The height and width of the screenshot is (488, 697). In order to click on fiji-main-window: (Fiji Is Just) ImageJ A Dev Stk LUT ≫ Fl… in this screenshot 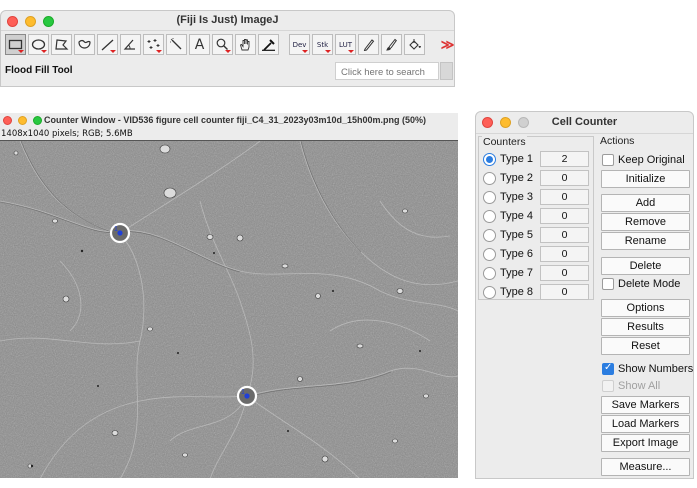, I will do `click(227, 48)`.